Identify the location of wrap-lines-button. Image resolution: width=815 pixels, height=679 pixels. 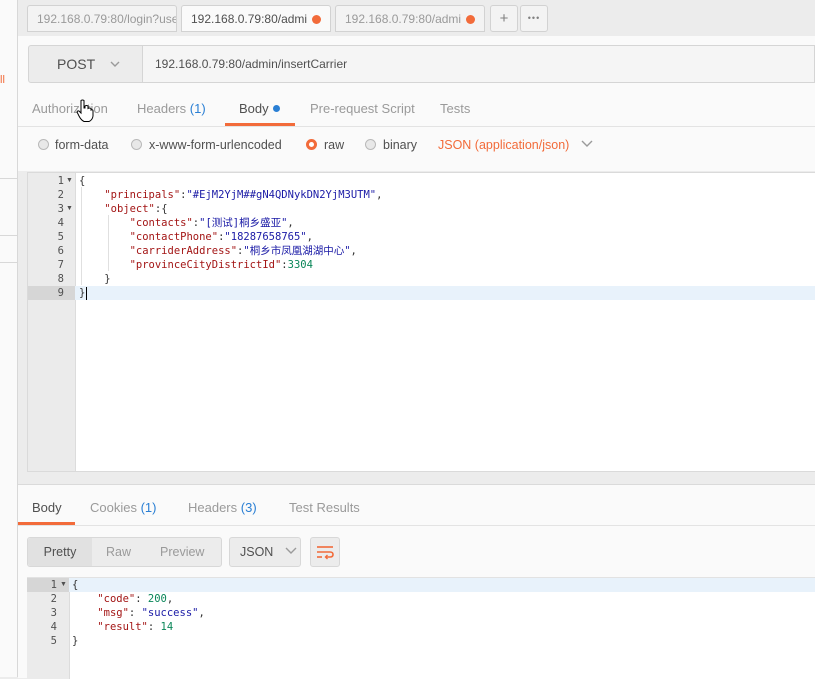
(325, 552).